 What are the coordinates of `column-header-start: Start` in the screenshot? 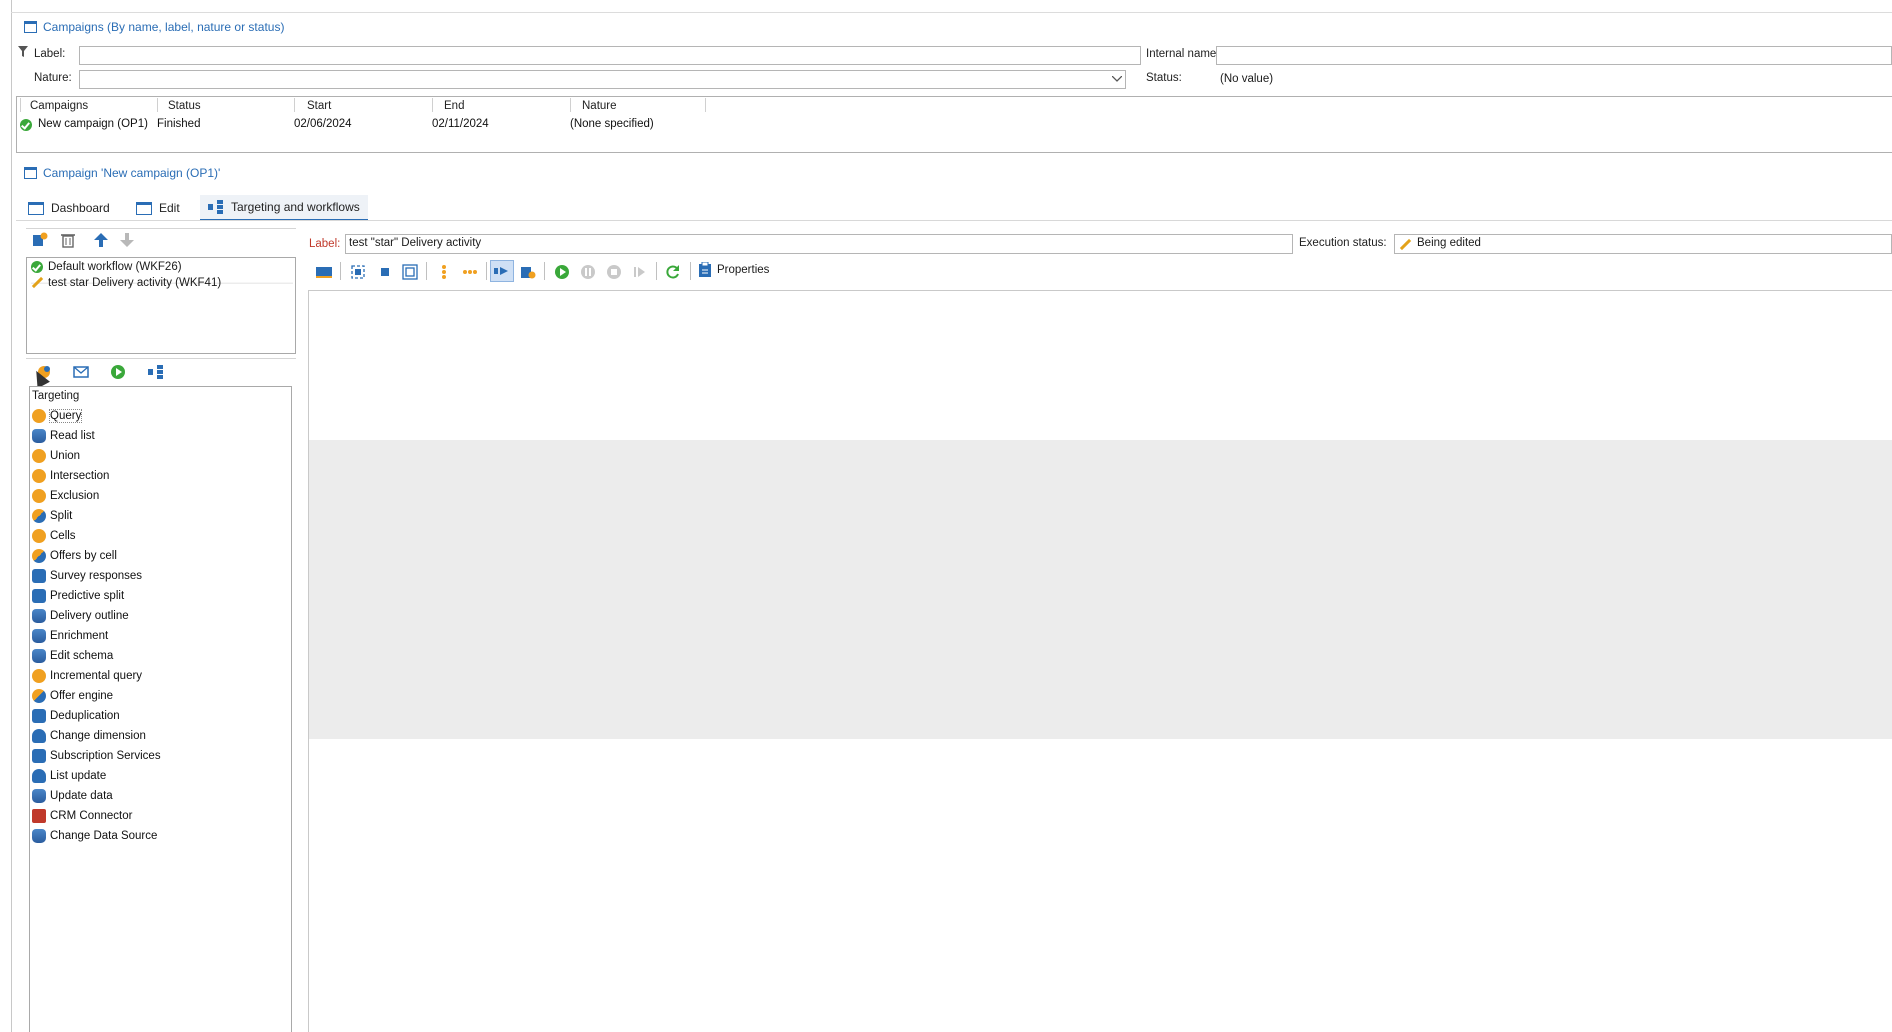 It's located at (319, 106).